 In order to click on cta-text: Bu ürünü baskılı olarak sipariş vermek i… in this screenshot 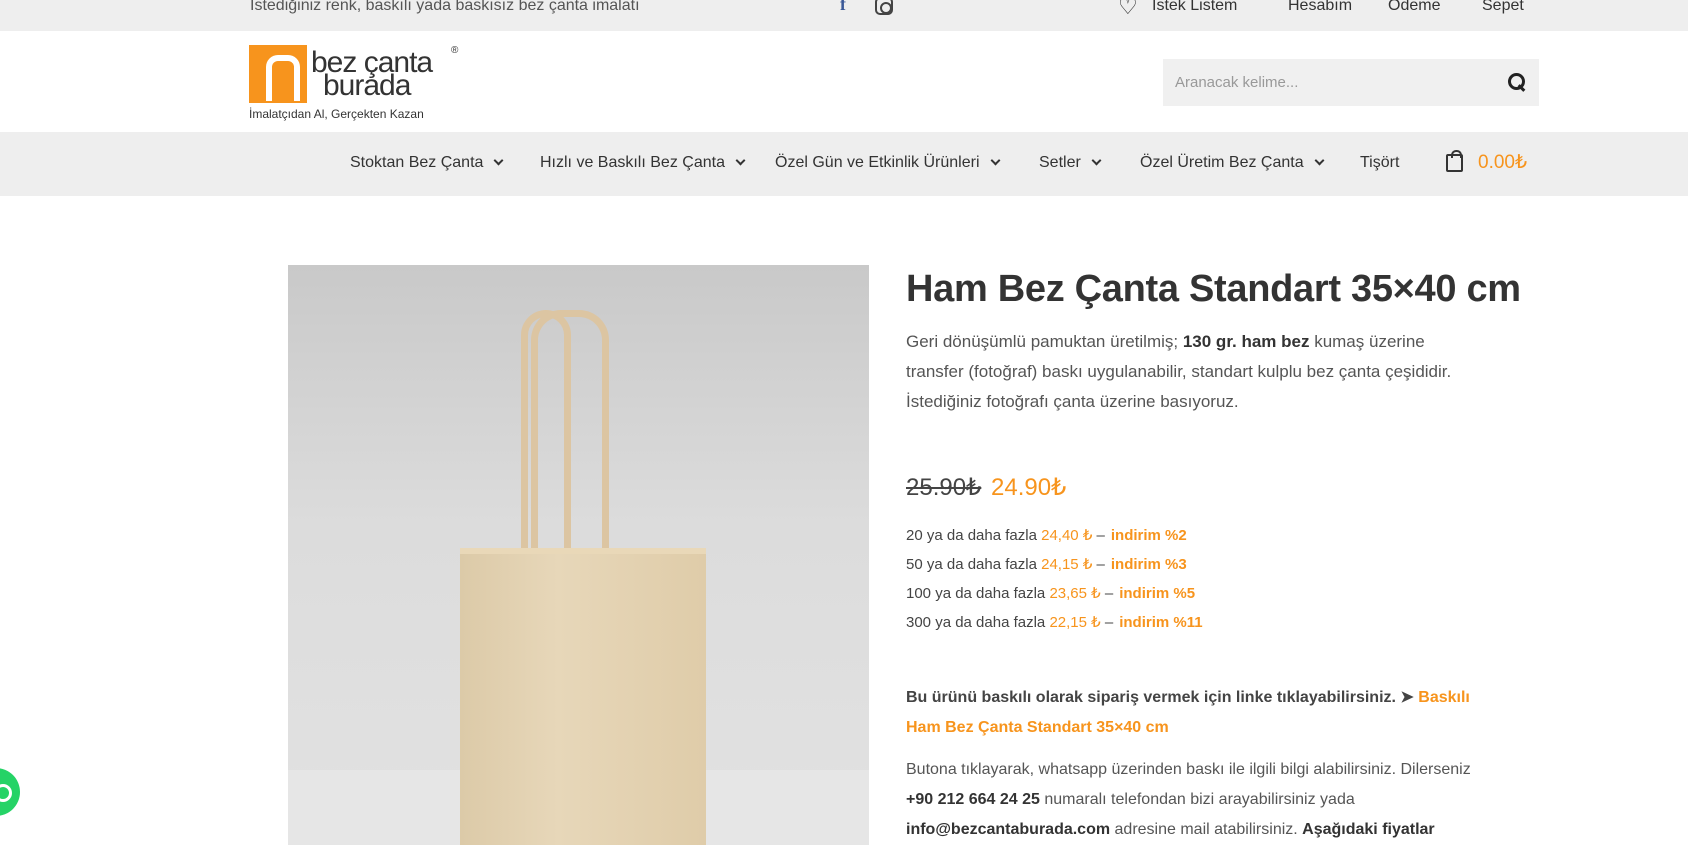, I will do `click(1162, 697)`.